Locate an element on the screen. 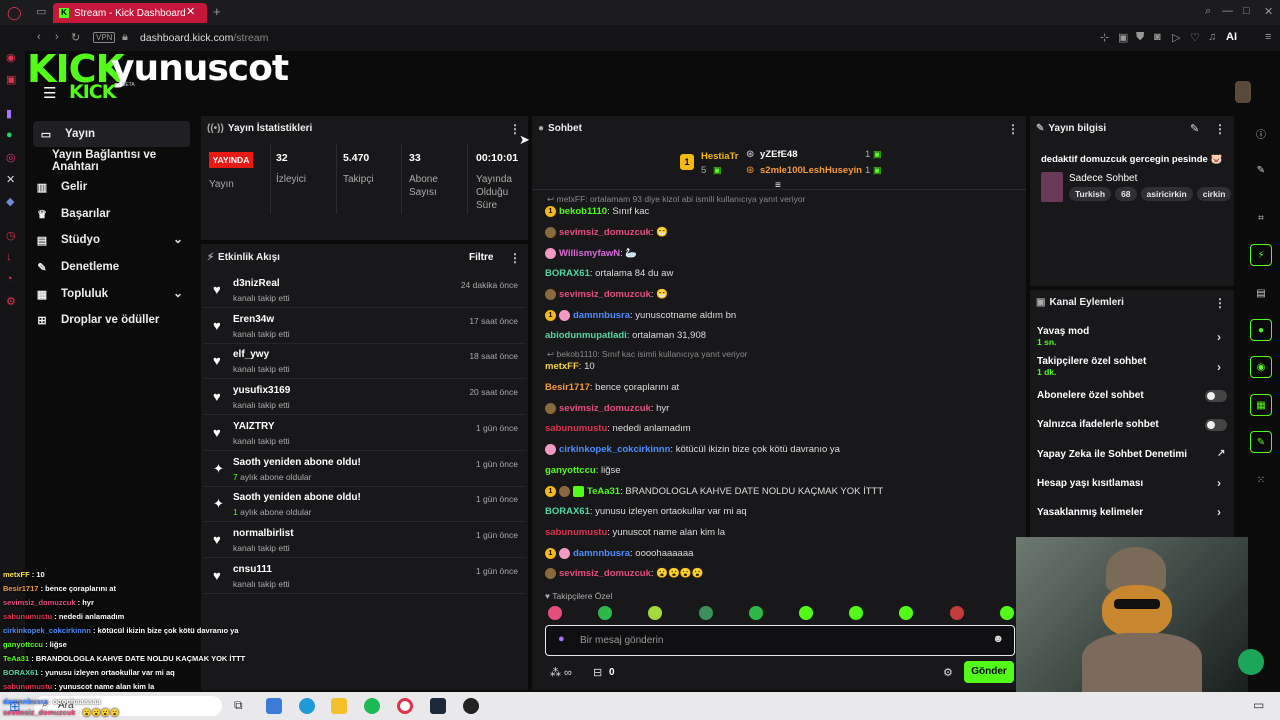 This screenshot has width=1280, height=720. opera-logo-icon: ◯ is located at coordinates (14, 13).